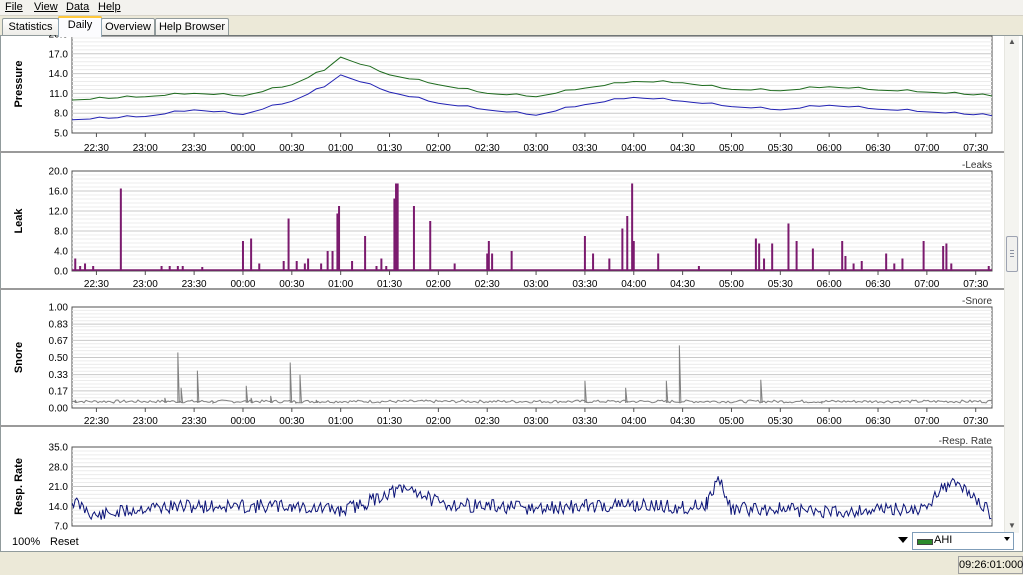  I want to click on y-tick-label: 20.0, so click(59, 172).